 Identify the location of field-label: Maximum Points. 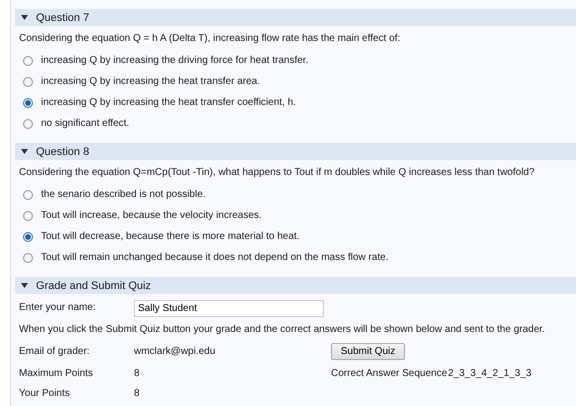
(56, 373).